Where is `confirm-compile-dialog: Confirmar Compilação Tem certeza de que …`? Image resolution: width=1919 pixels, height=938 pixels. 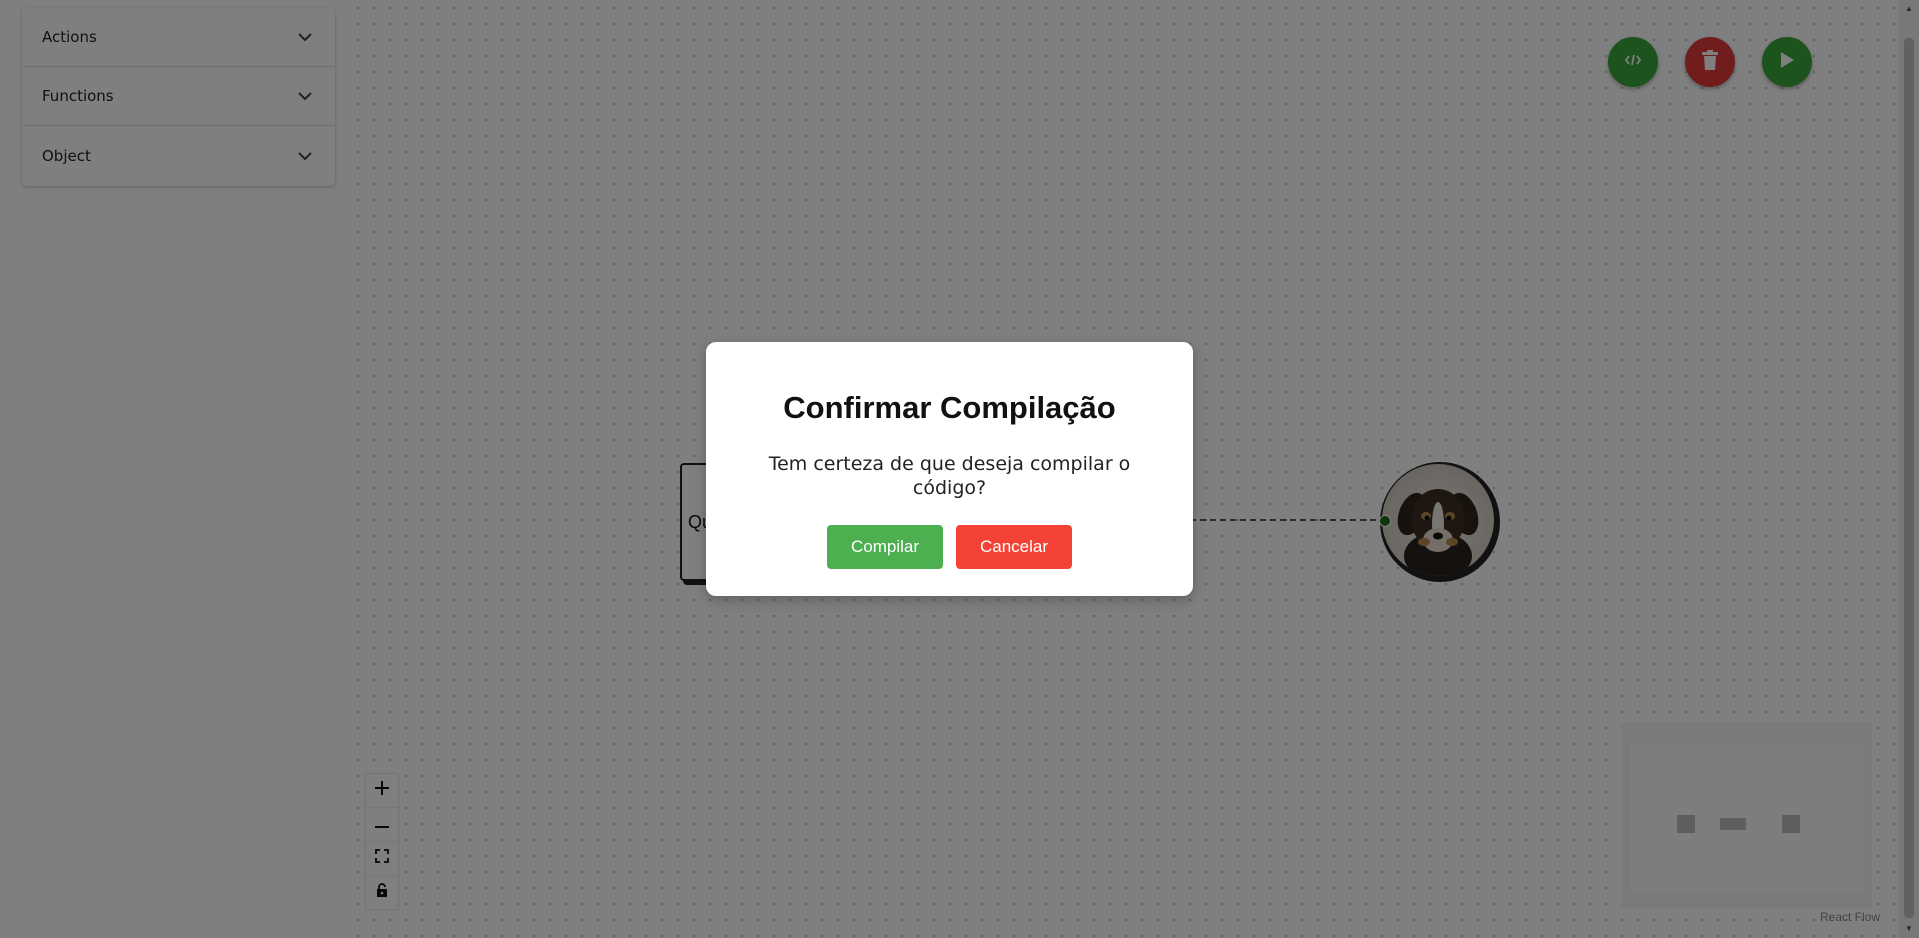 confirm-compile-dialog: Confirmar Compilação Tem certeza de que … is located at coordinates (949, 469).